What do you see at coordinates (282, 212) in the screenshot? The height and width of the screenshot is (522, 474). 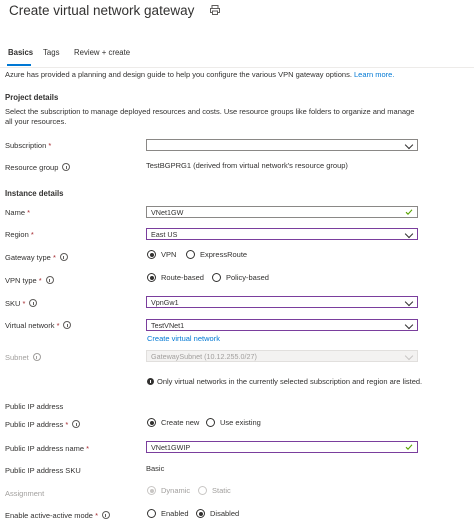 I see `name-input: VNet1GW` at bounding box center [282, 212].